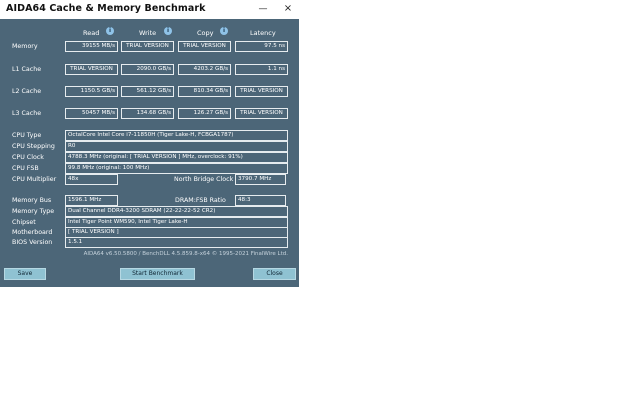 The image size is (640, 400). Describe the element at coordinates (34, 179) in the screenshot. I see `cpu-multiplier-label: CPU Multiplier` at that location.